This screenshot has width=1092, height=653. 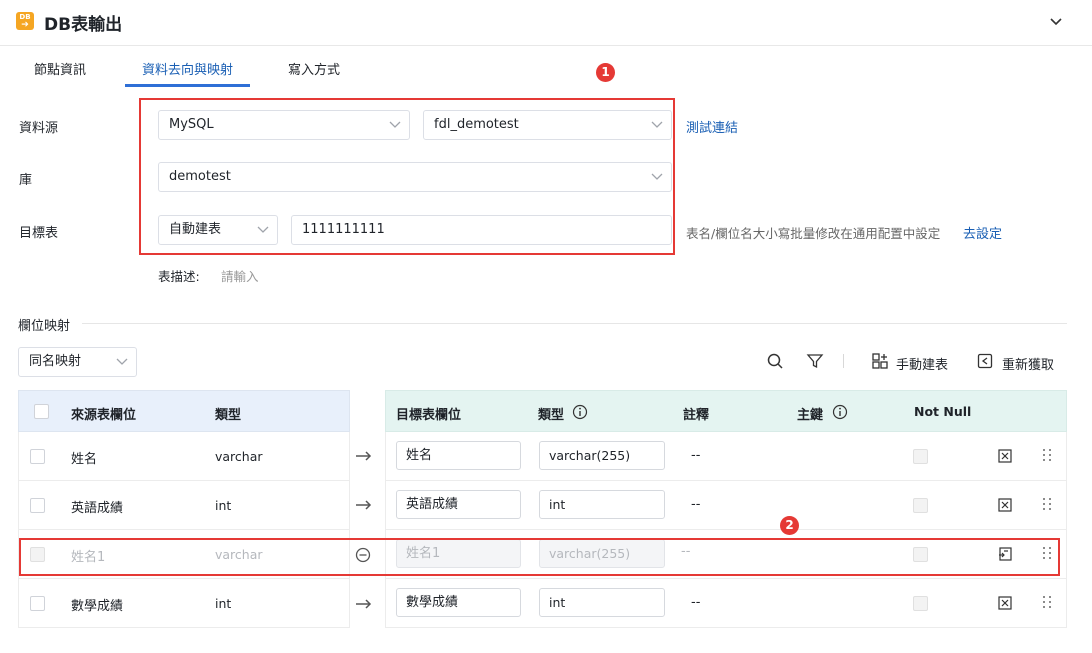 What do you see at coordinates (458, 455) in the screenshot?
I see `target-field-input: 姓名` at bounding box center [458, 455].